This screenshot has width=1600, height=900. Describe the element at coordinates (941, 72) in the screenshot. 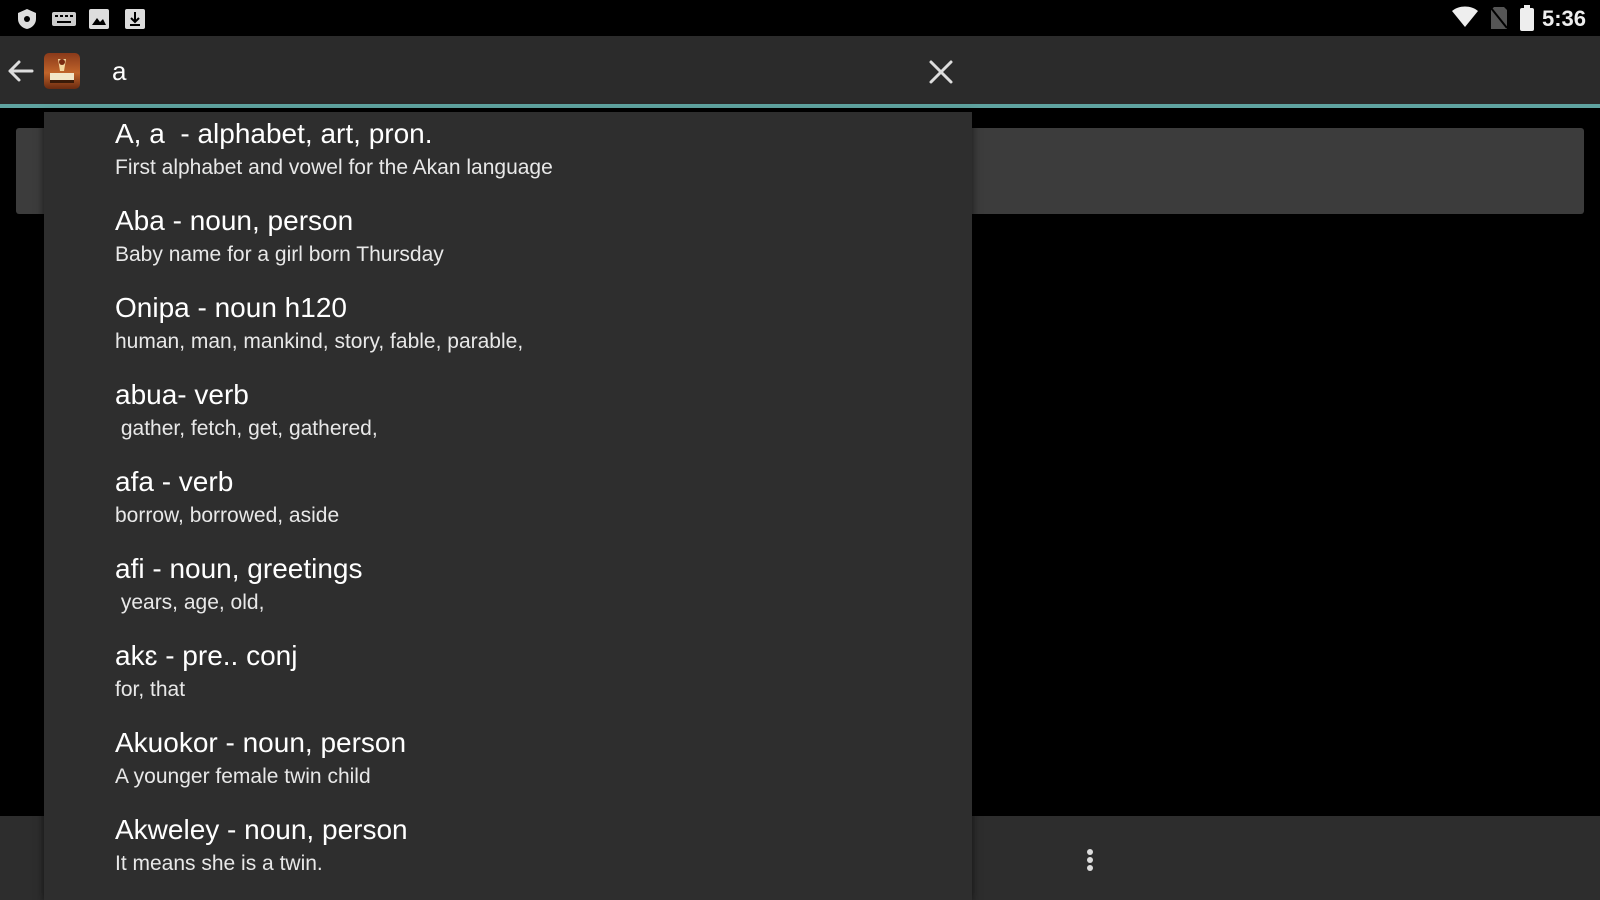

I see `close-icon` at that location.